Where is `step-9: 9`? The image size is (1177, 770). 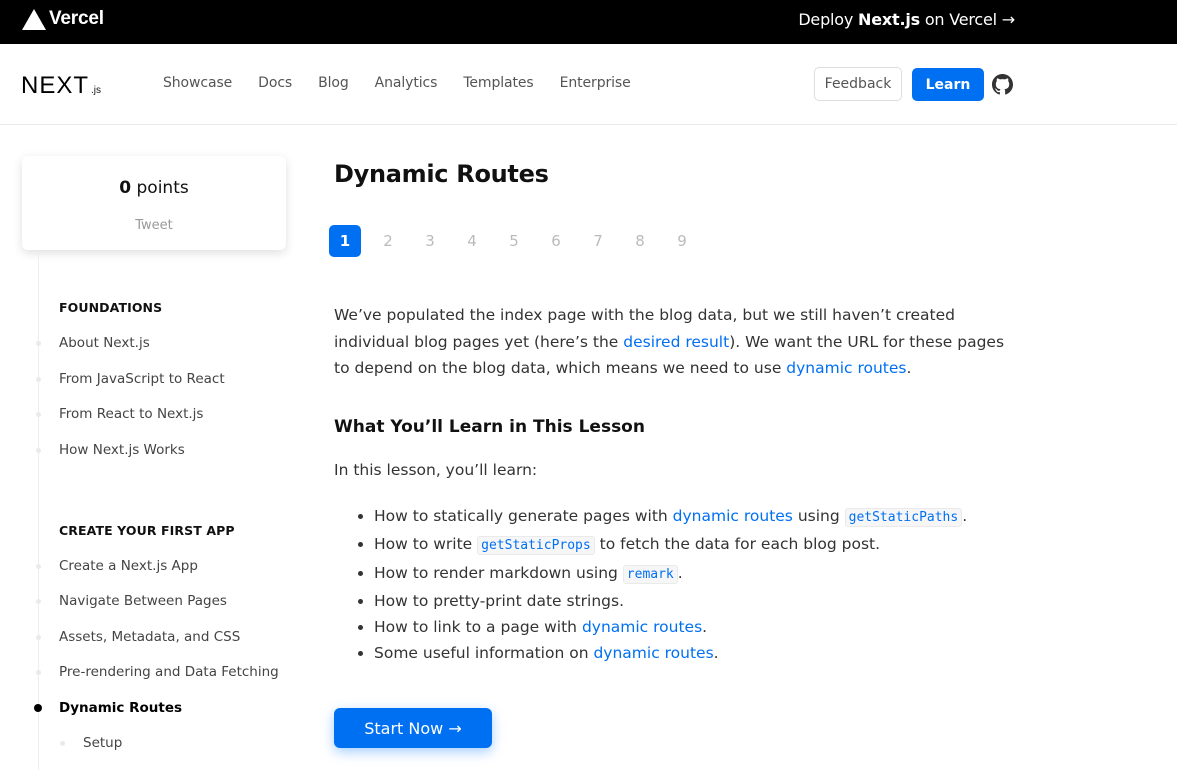
step-9: 9 is located at coordinates (682, 241).